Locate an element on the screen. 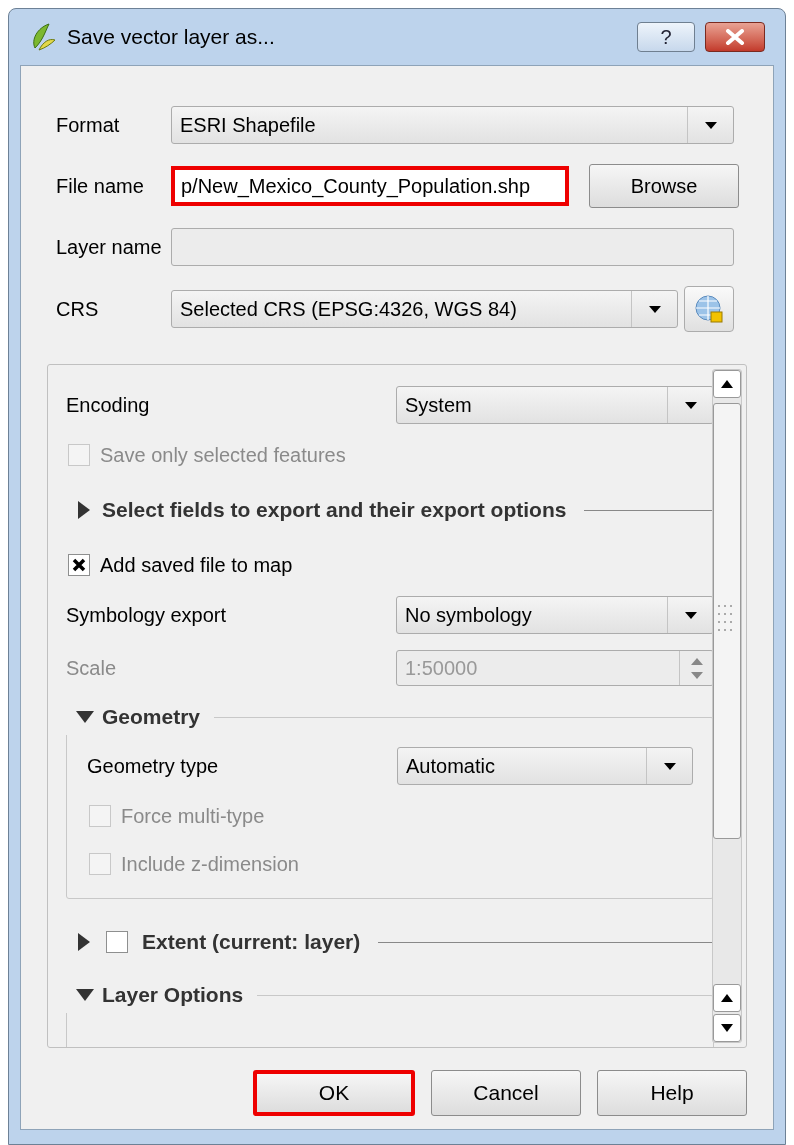  dialog-button: OK is located at coordinates (334, 1093).